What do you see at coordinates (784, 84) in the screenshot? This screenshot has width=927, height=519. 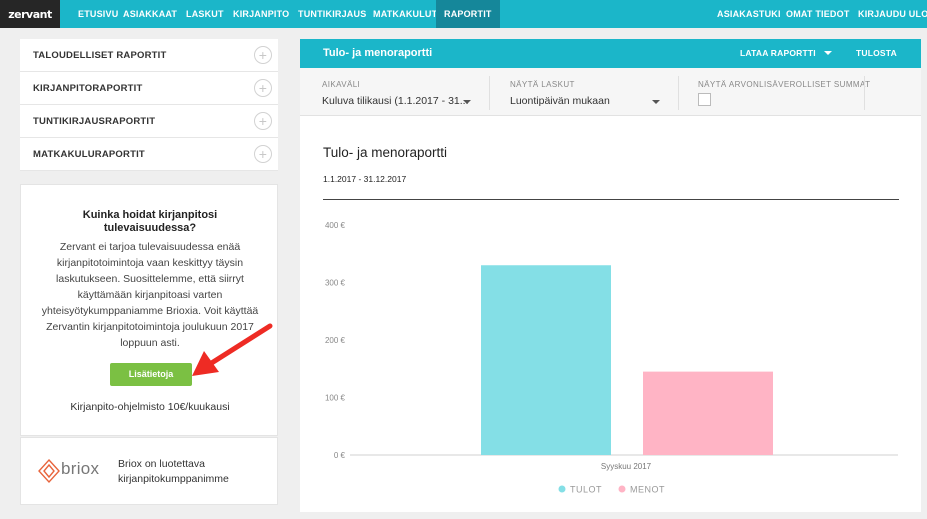 I see `vat-label: NÄYTÄ ARVONLISÄVEROLLISET SUMMAT` at bounding box center [784, 84].